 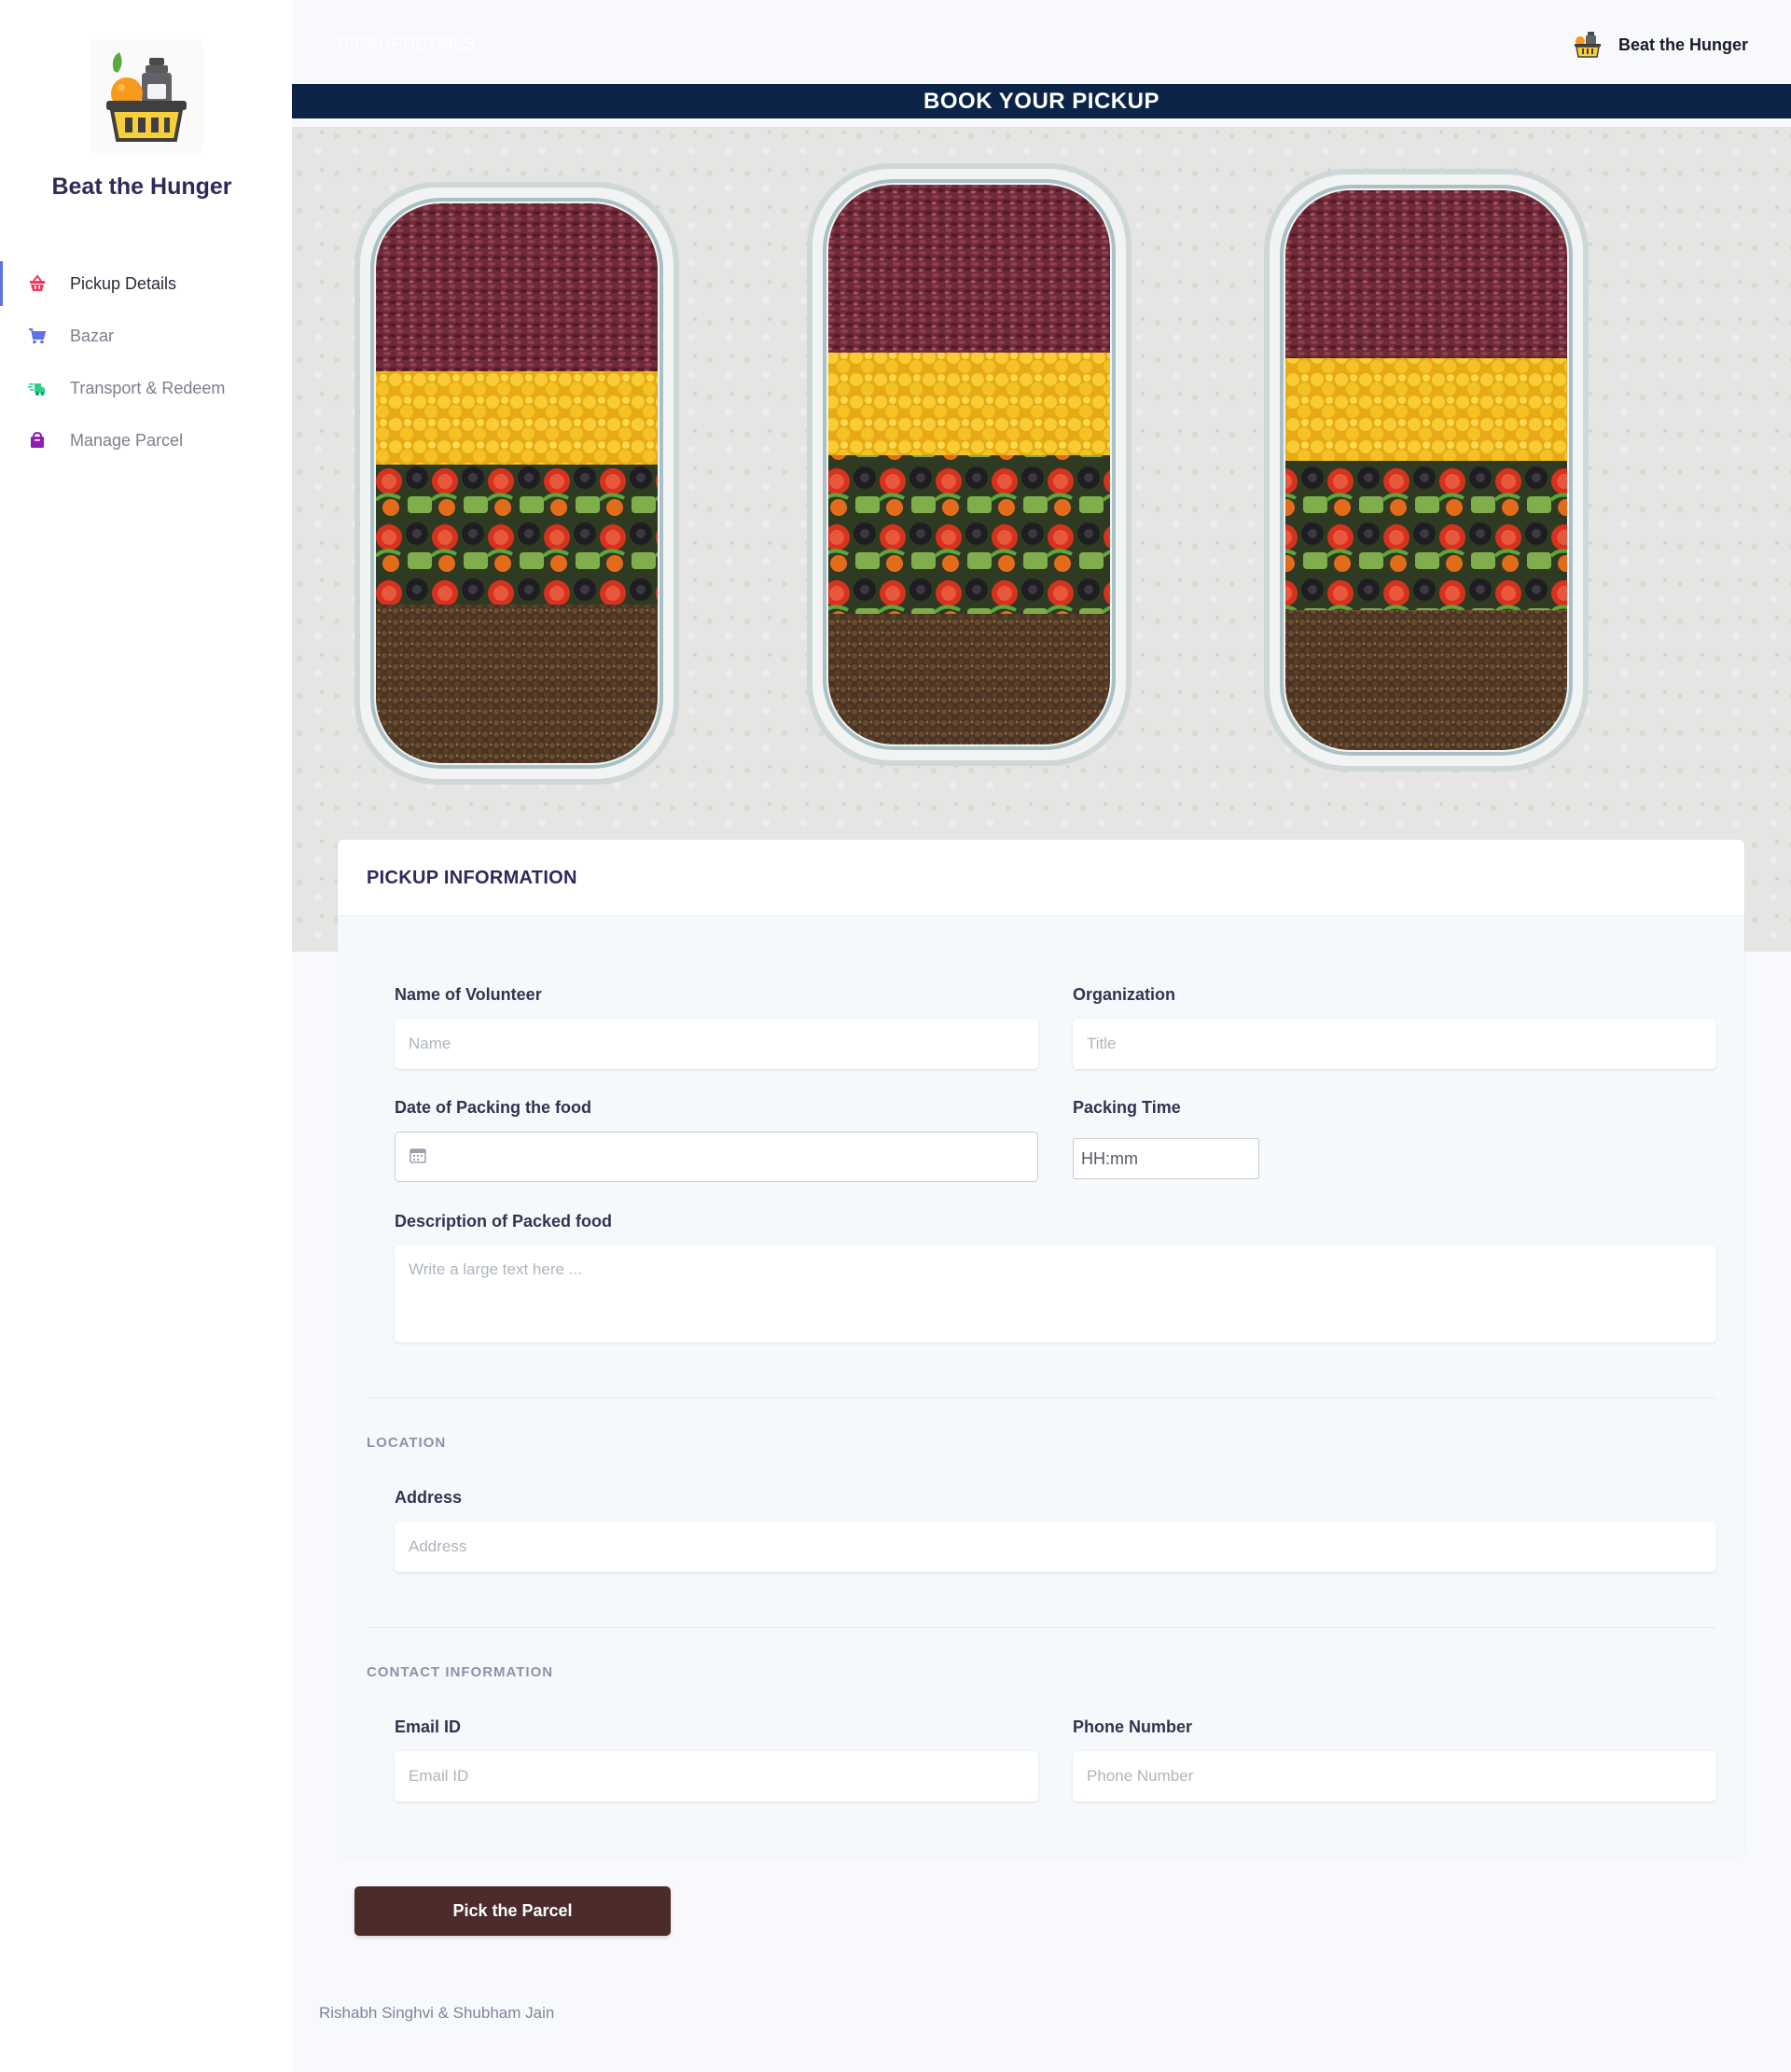 I want to click on sidebar-item-label: Transport & Redeem, so click(x=148, y=387).